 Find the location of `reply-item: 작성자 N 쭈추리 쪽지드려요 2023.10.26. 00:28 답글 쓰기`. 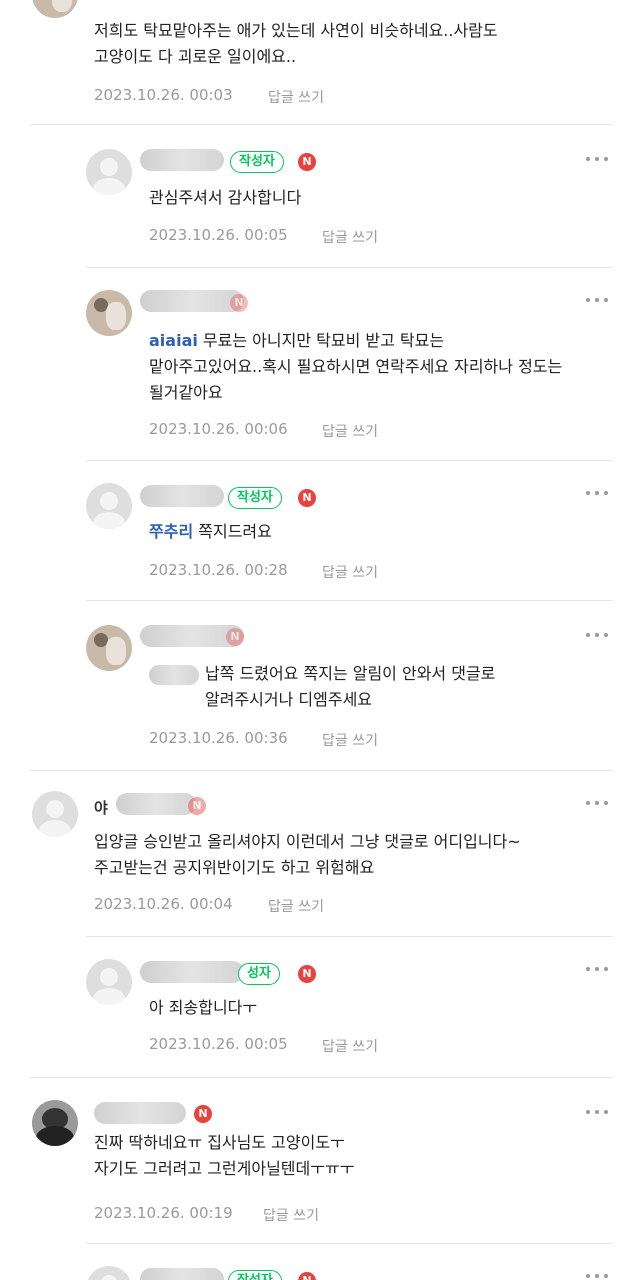

reply-item: 작성자 N 쭈추리 쪽지드려요 2023.10.26. 00:28 답글 쓰기 is located at coordinates (320, 531).